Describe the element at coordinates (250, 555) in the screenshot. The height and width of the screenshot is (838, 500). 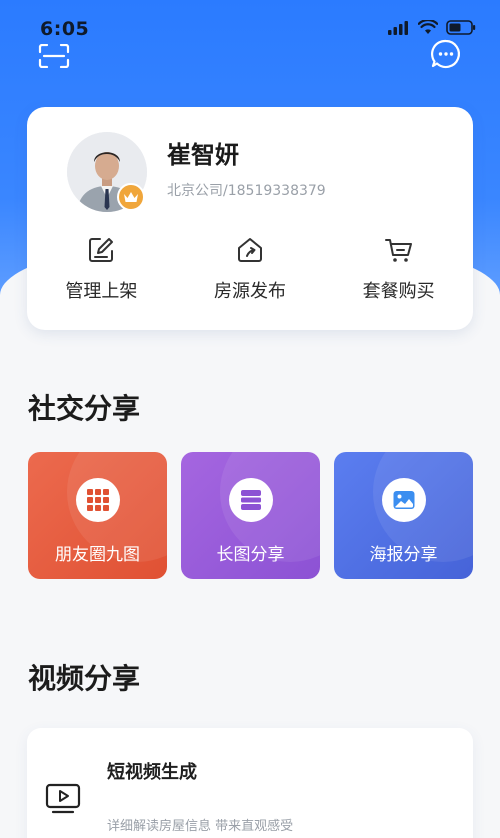
I see `long-image-share-label: 长图分享` at that location.